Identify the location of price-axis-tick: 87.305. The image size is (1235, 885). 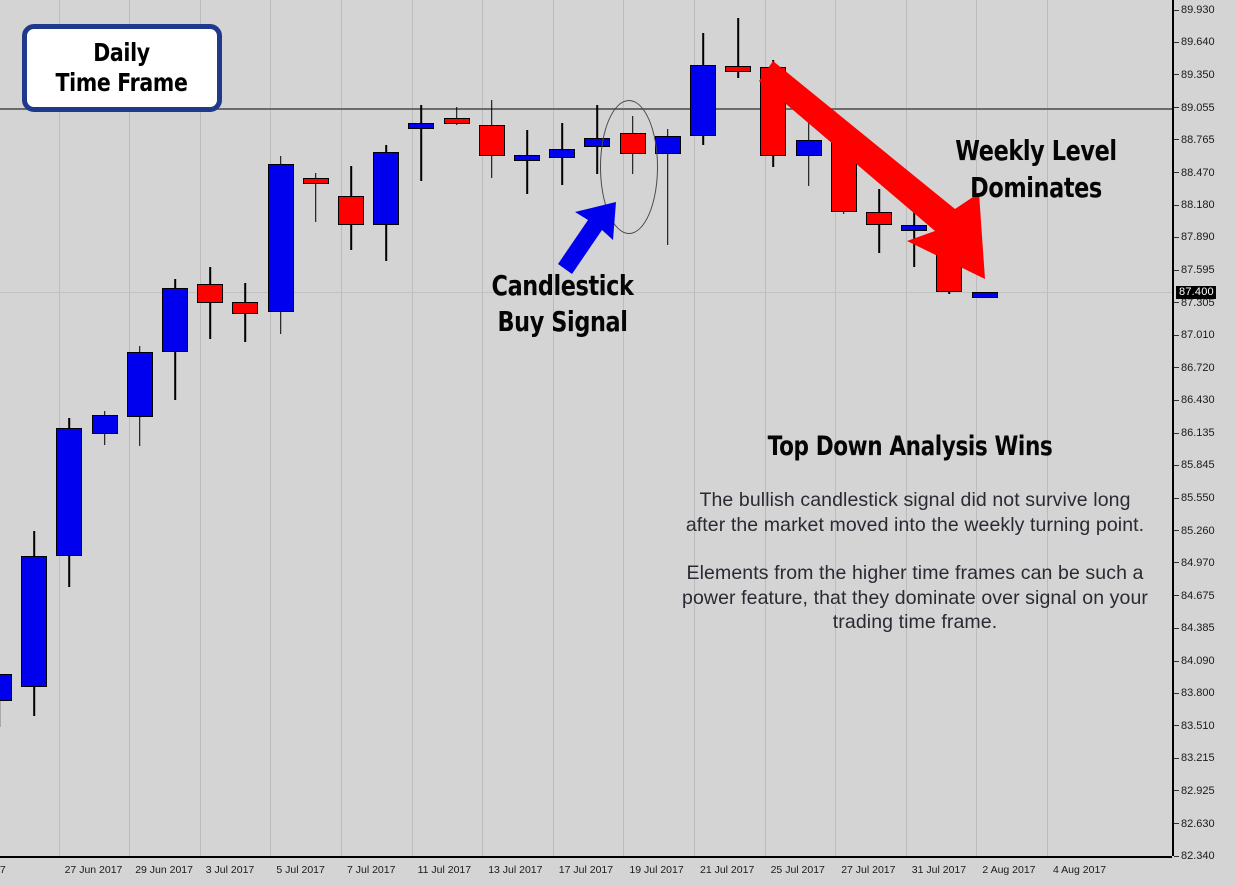
(1194, 303).